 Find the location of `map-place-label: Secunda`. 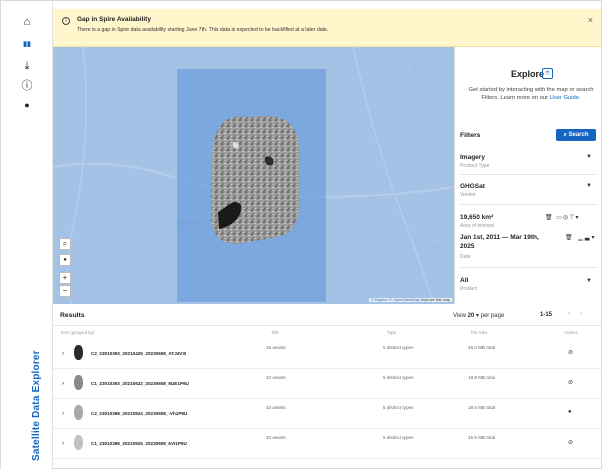

map-place-label: Secunda is located at coordinates (190, 224).